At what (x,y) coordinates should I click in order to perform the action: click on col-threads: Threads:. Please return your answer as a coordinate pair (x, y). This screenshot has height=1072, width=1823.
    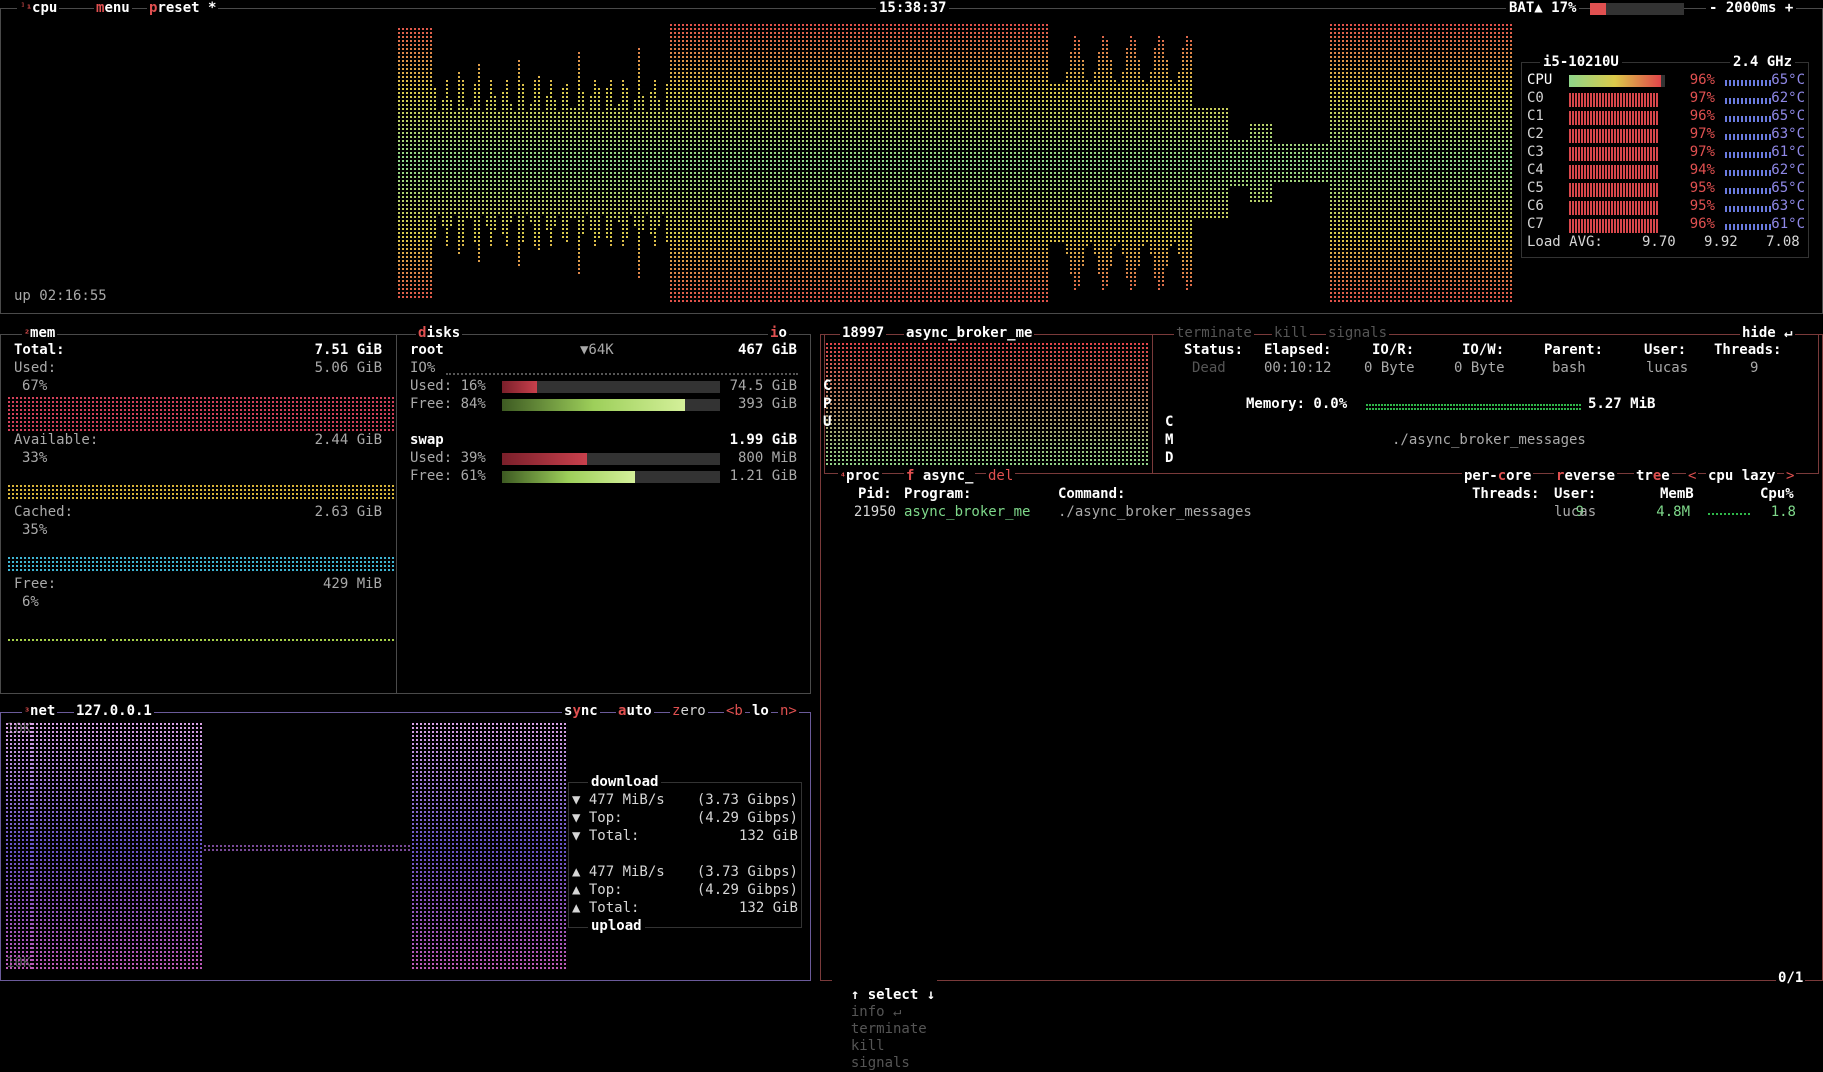
    Looking at the image, I should click on (1505, 494).